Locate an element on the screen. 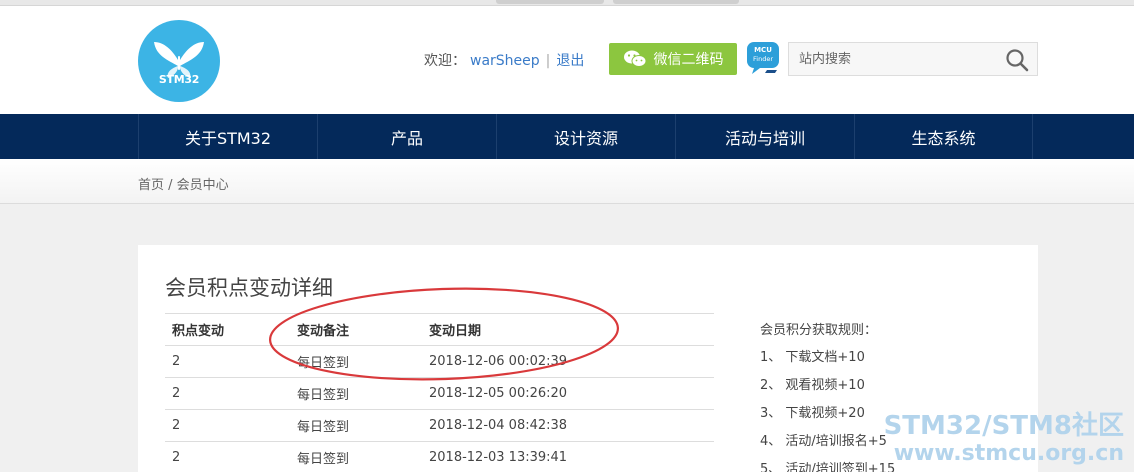 This screenshot has width=1134, height=472. cell-date: 2018-12-04 08:42:38 is located at coordinates (571, 425).